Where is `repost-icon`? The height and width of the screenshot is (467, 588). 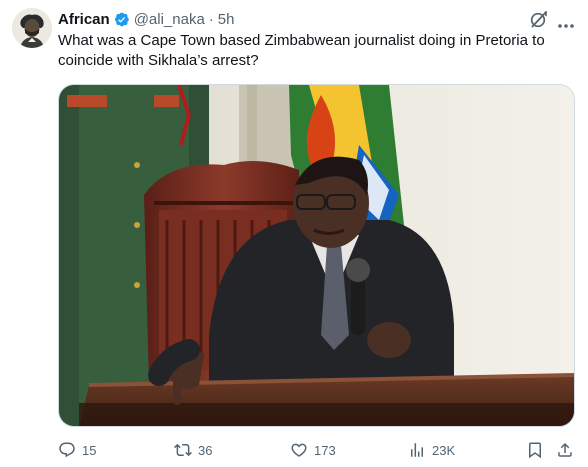
repost-icon is located at coordinates (183, 450).